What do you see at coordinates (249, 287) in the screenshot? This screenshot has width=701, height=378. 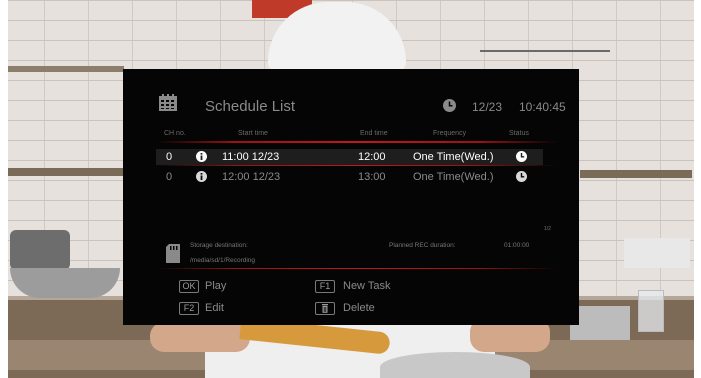 I see `play-action: OK Play` at bounding box center [249, 287].